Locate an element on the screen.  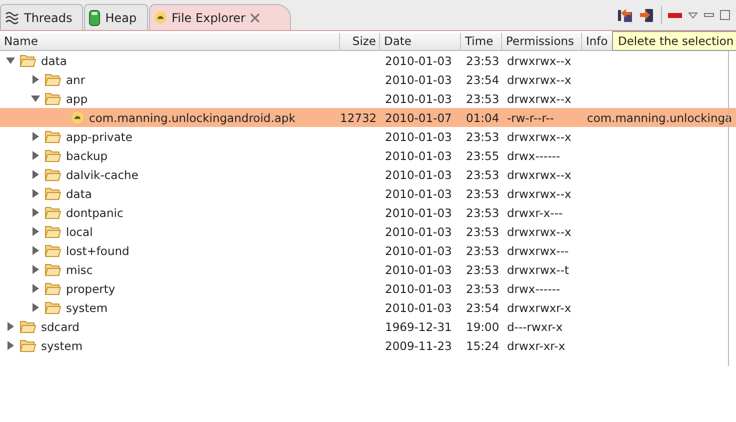
file-row: system 2009-11-23 15:24 drwxr-xr-x is located at coordinates (368, 345).